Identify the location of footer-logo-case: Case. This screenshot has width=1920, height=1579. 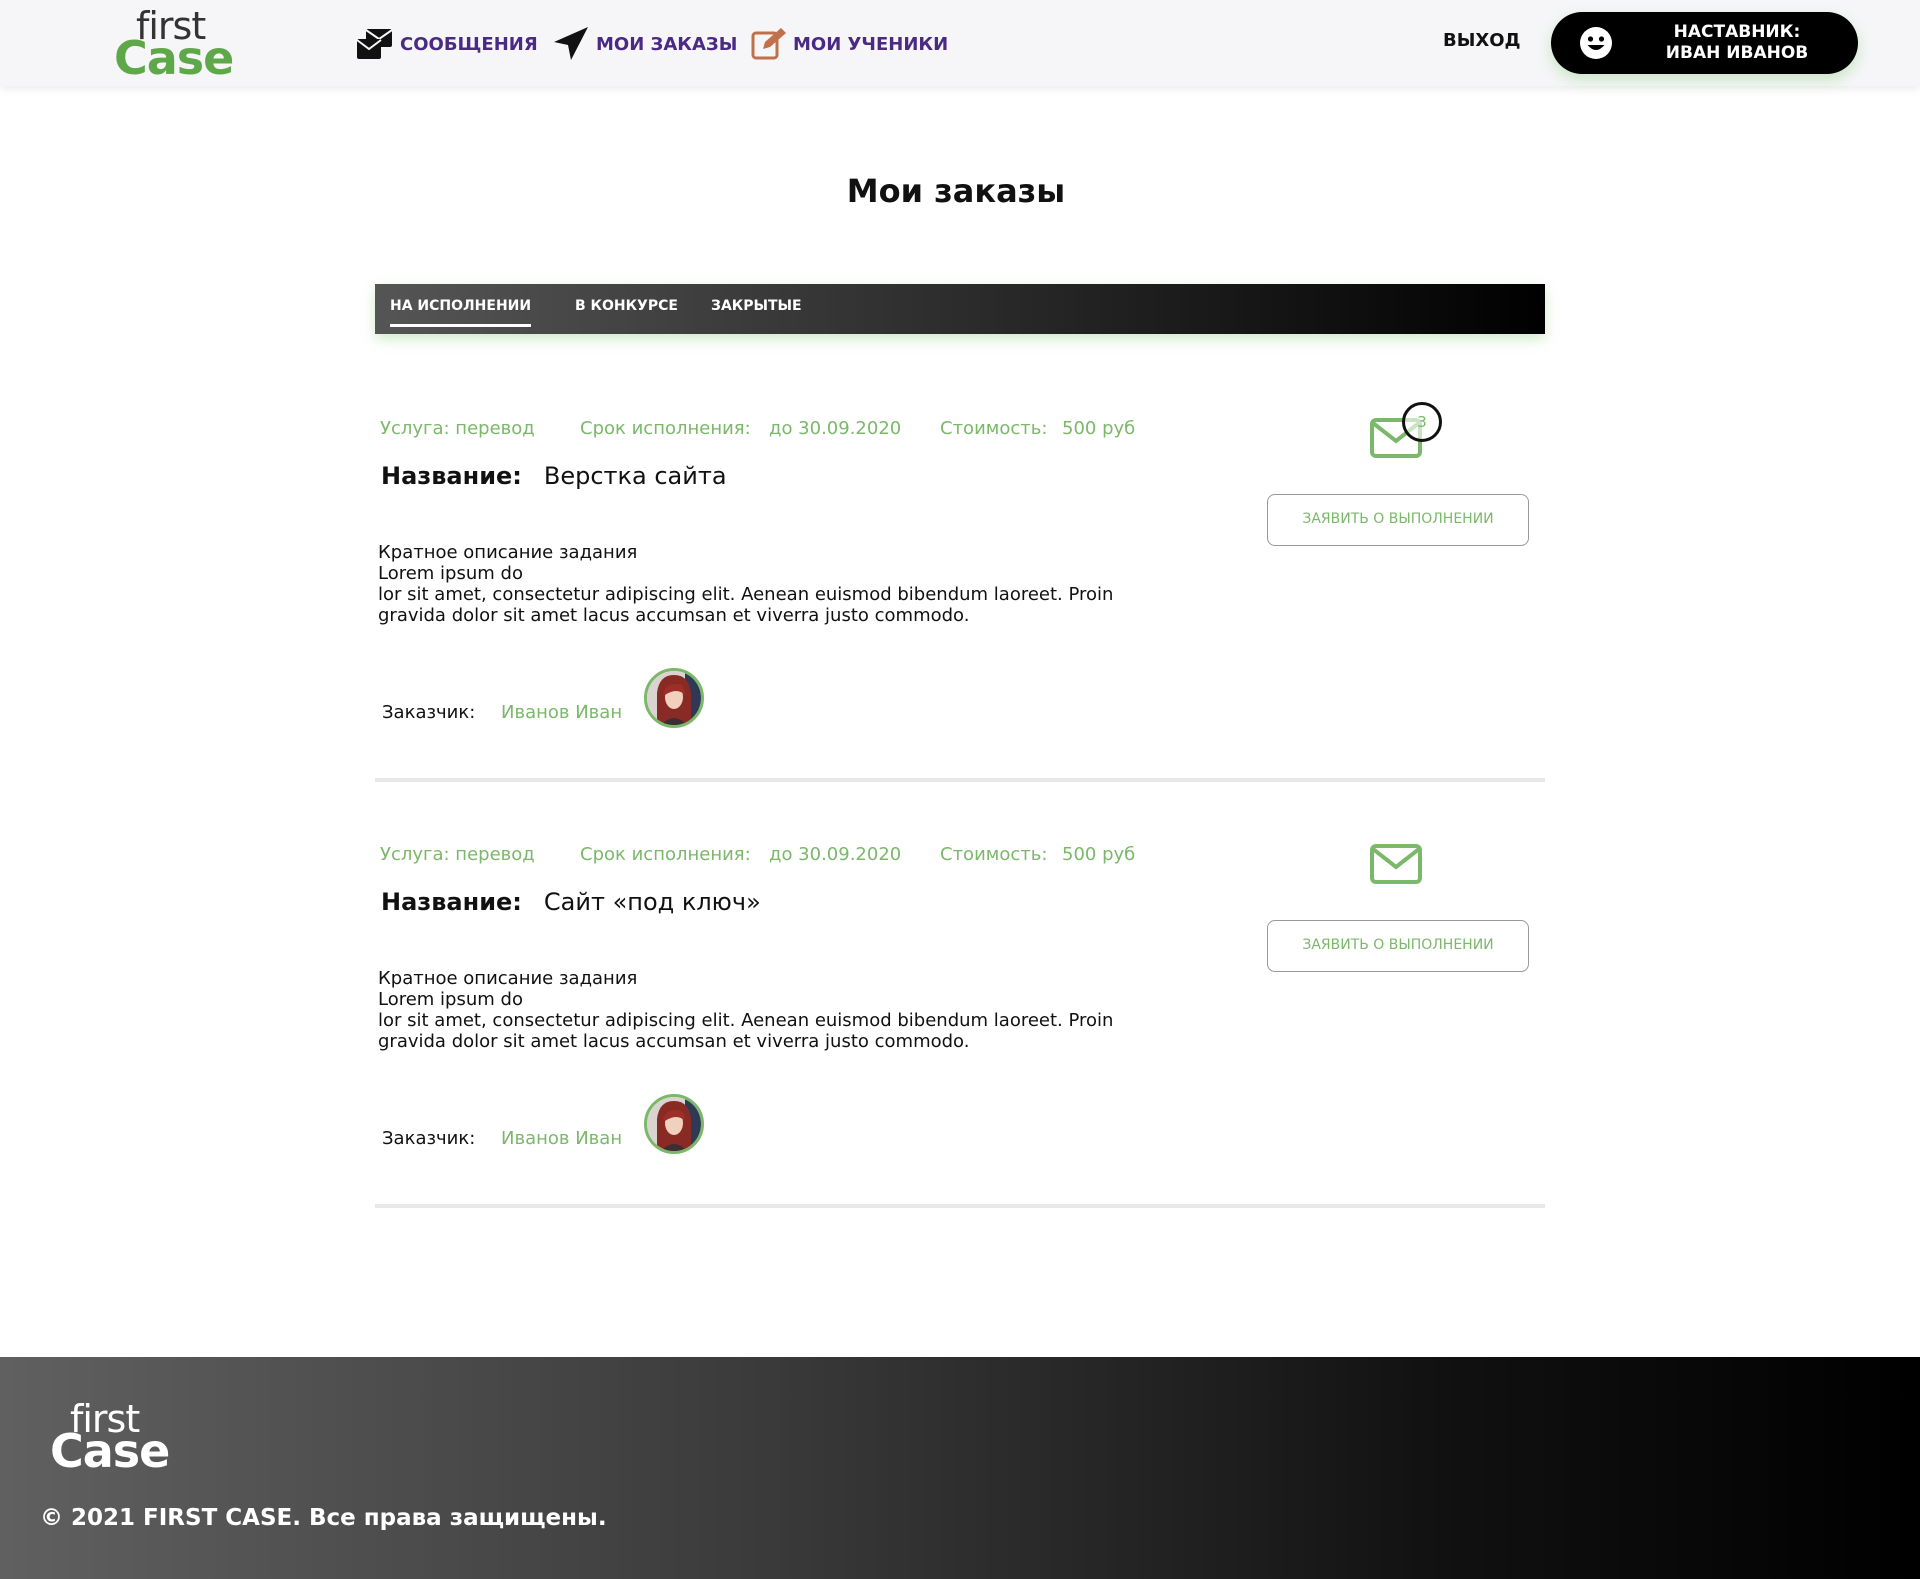
(110, 1451).